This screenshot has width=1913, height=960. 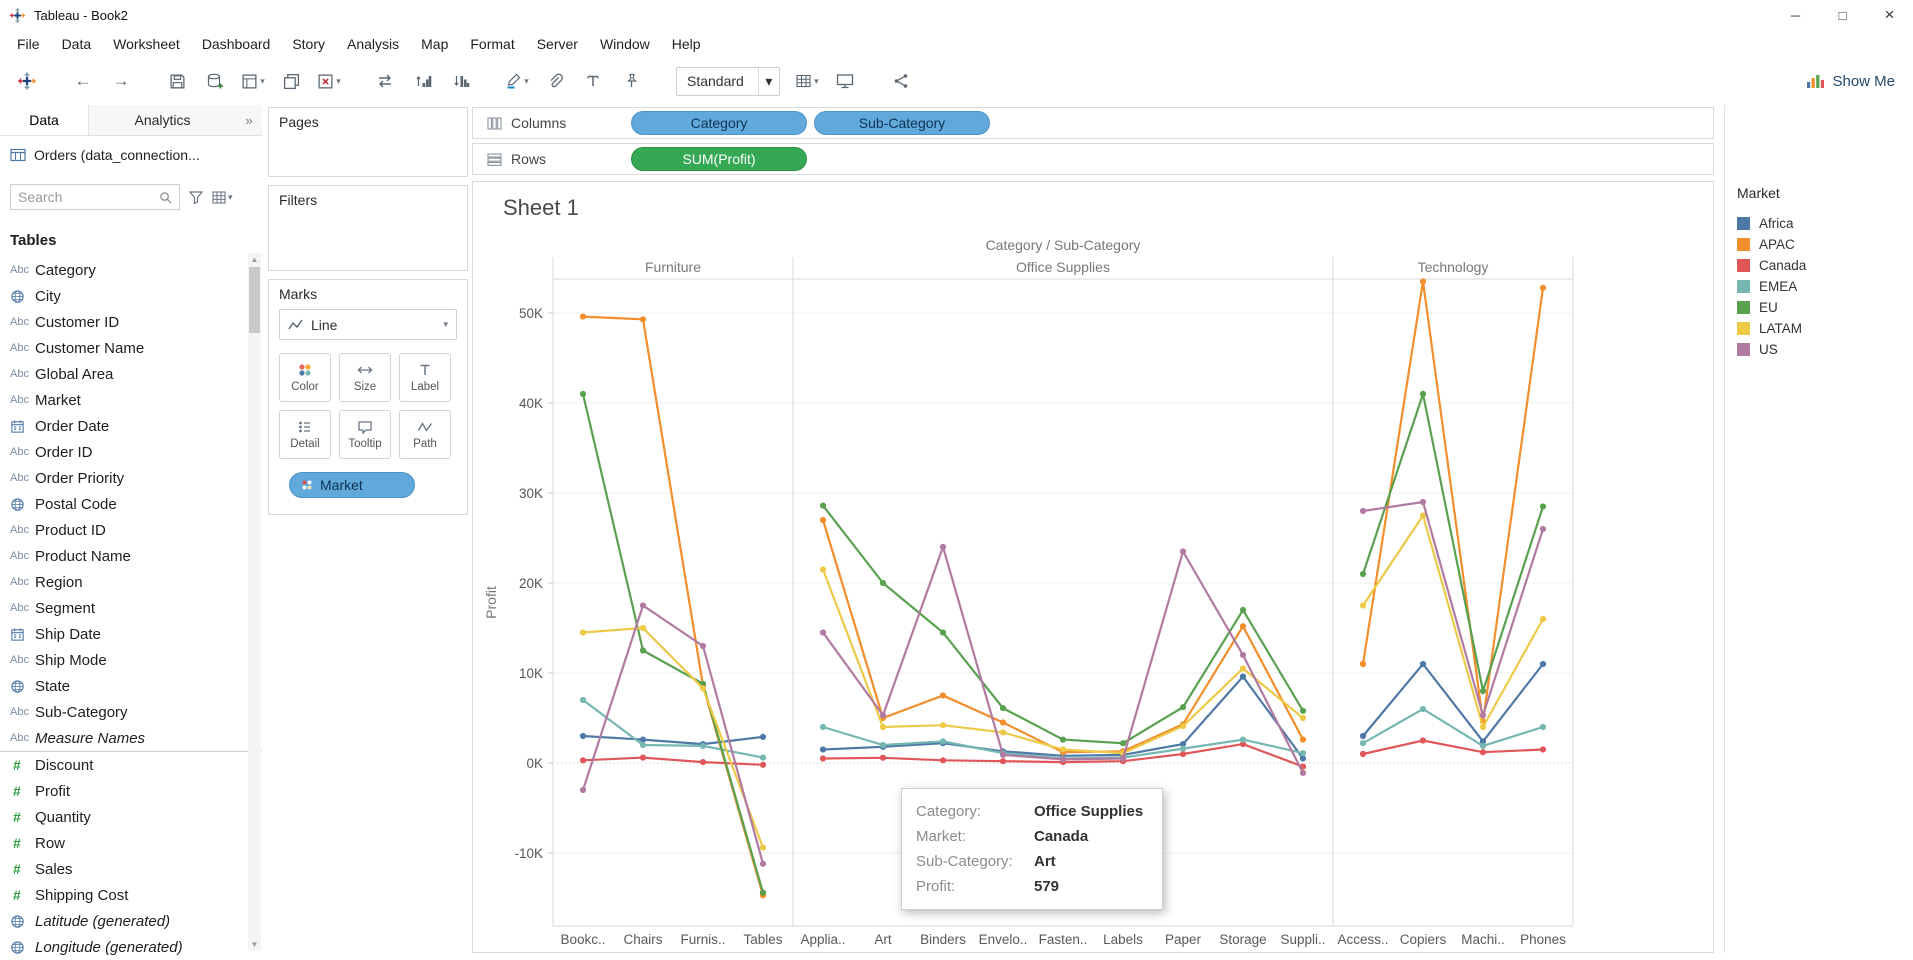 What do you see at coordinates (1795, 15) in the screenshot?
I see `minimize-button: ─` at bounding box center [1795, 15].